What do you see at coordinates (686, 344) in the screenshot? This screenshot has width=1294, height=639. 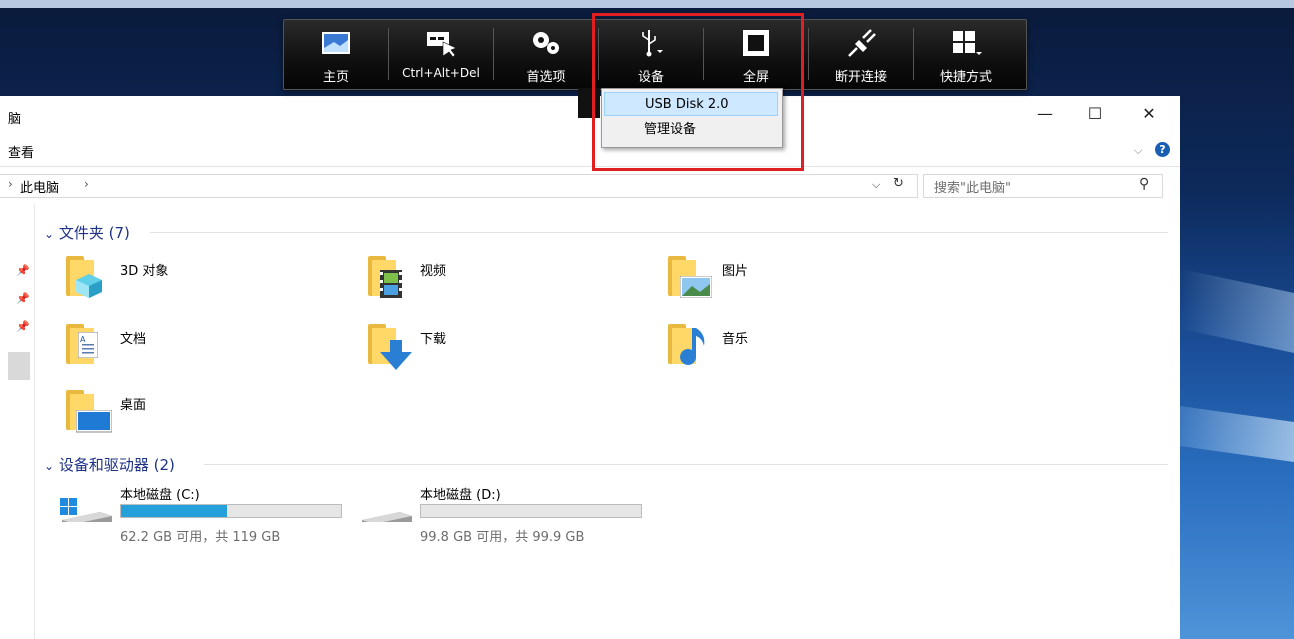 I see `music-icon` at bounding box center [686, 344].